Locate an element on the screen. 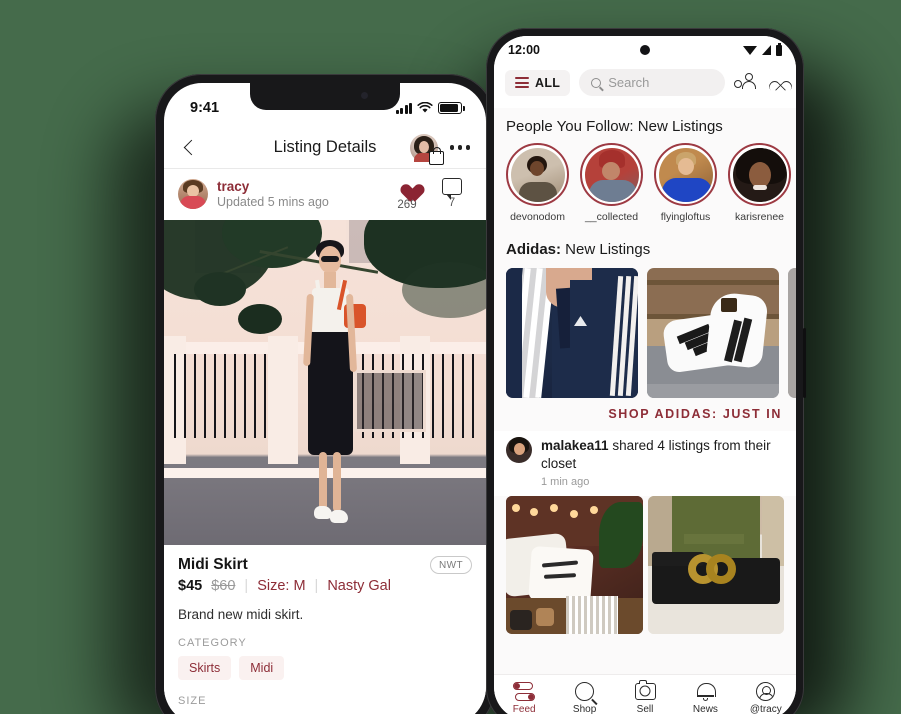  profile-icon is located at coordinates (766, 691).